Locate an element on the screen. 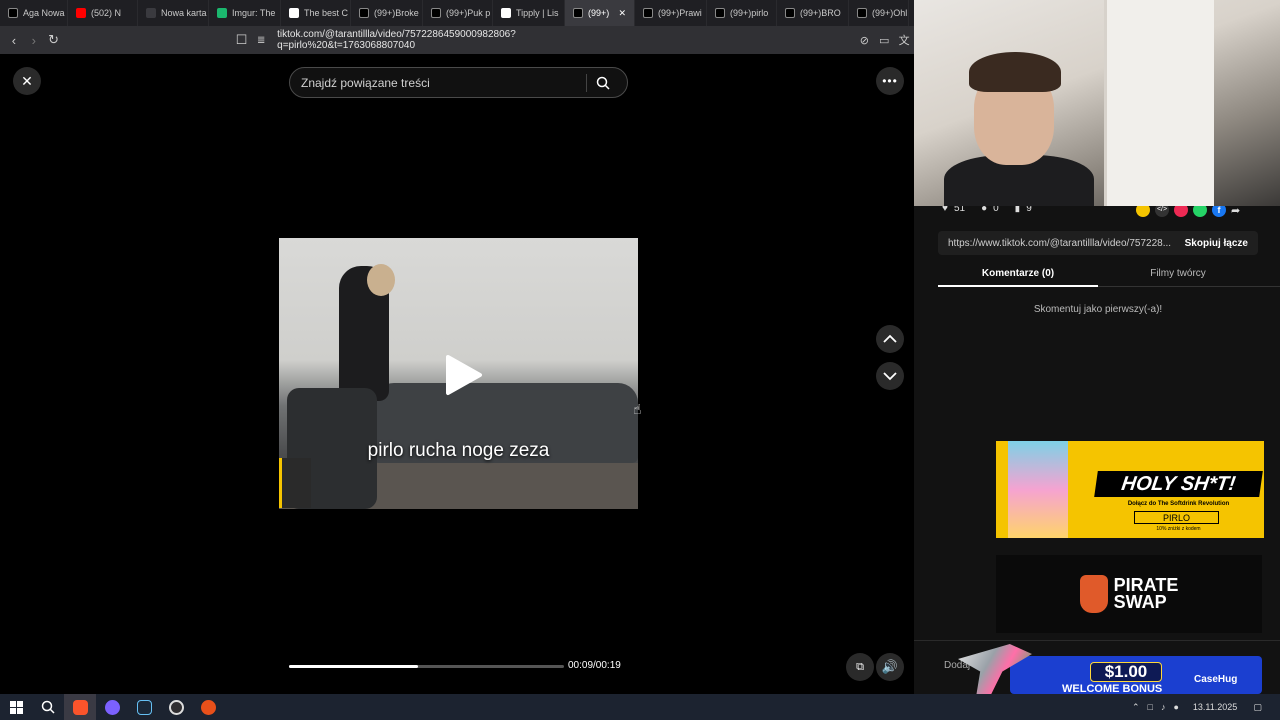 The width and height of the screenshot is (1280, 720). browser-tab: Nowa karta is located at coordinates (173, 13).